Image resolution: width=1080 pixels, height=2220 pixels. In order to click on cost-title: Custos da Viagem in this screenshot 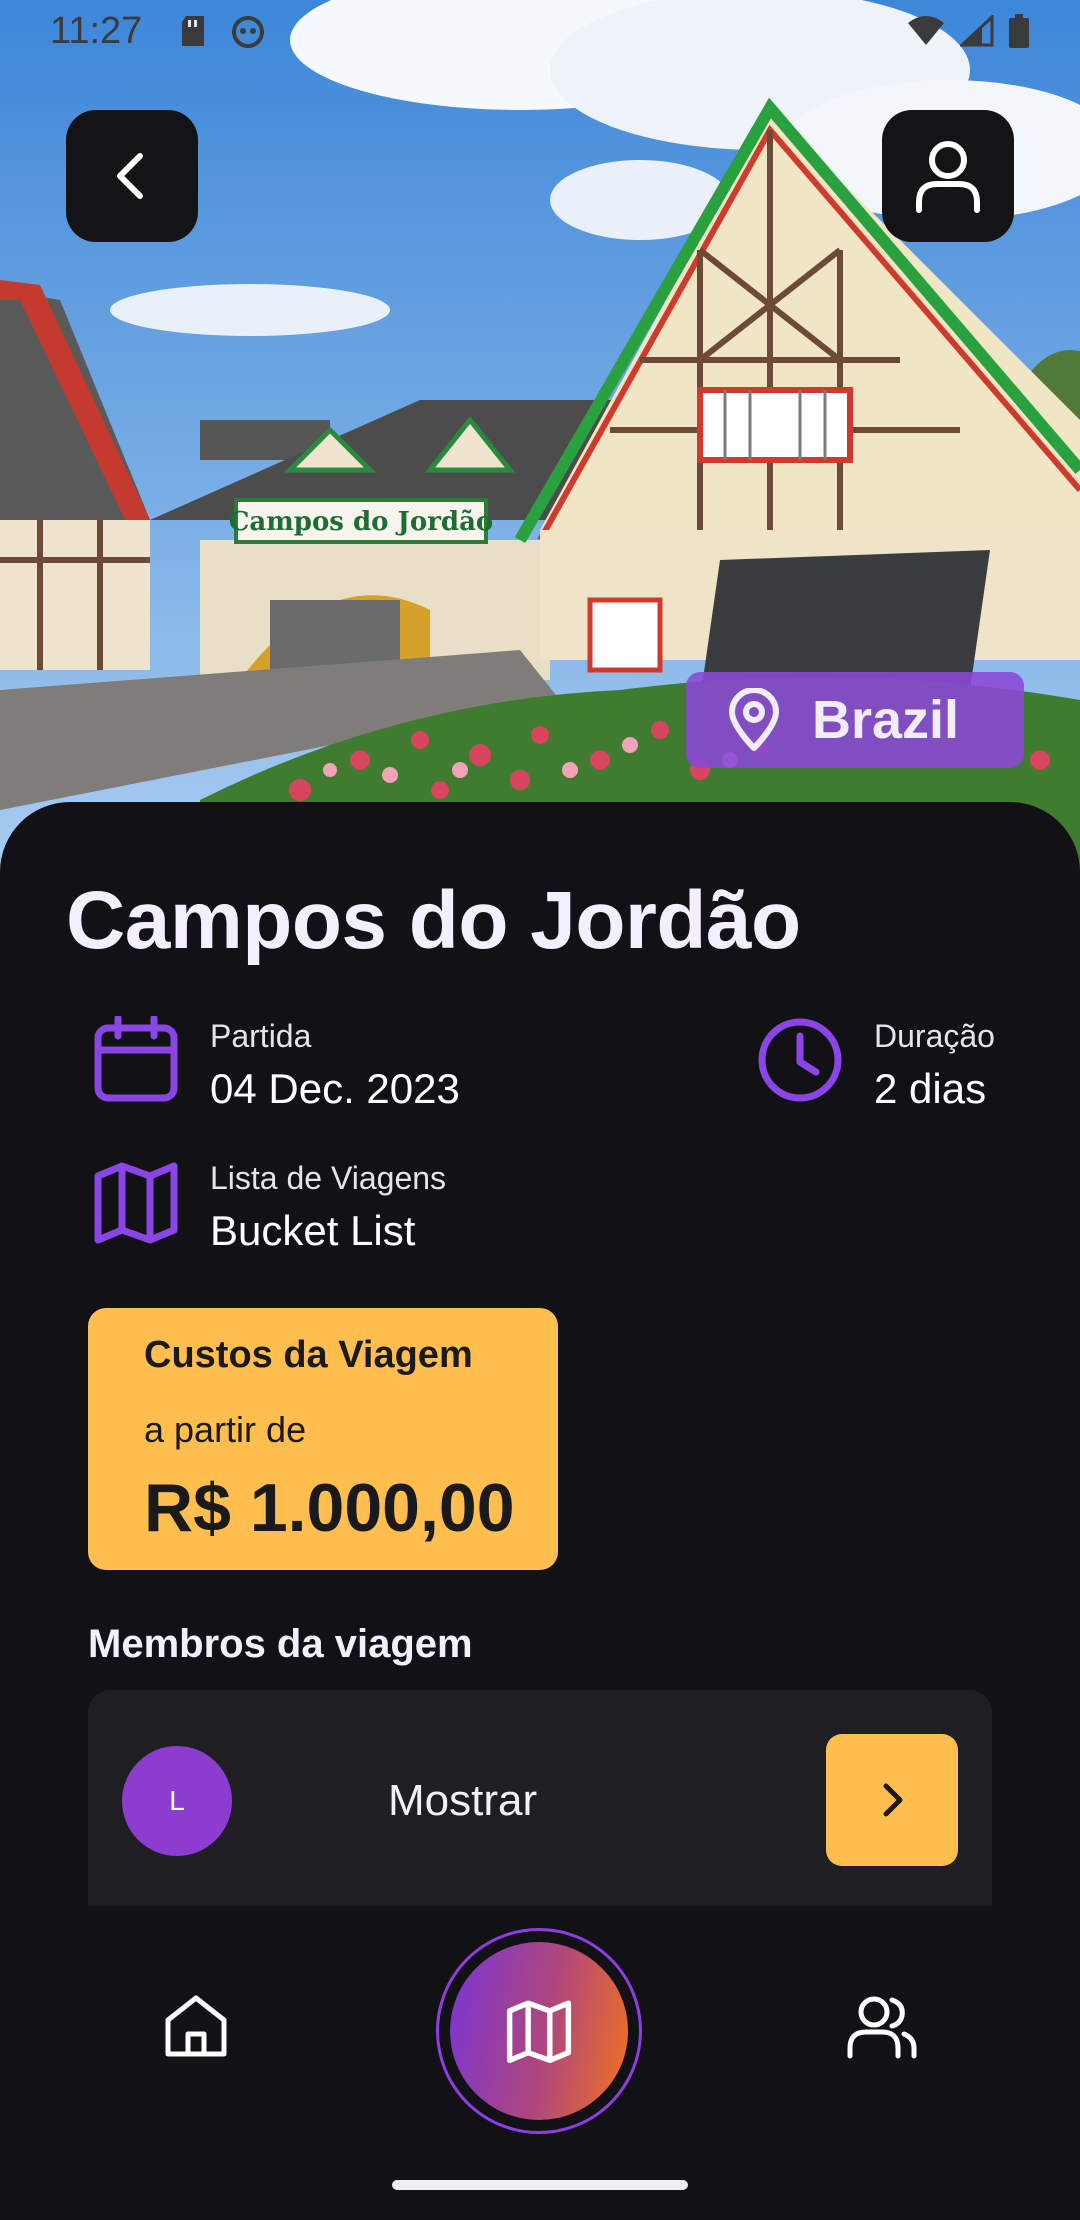, I will do `click(308, 1355)`.